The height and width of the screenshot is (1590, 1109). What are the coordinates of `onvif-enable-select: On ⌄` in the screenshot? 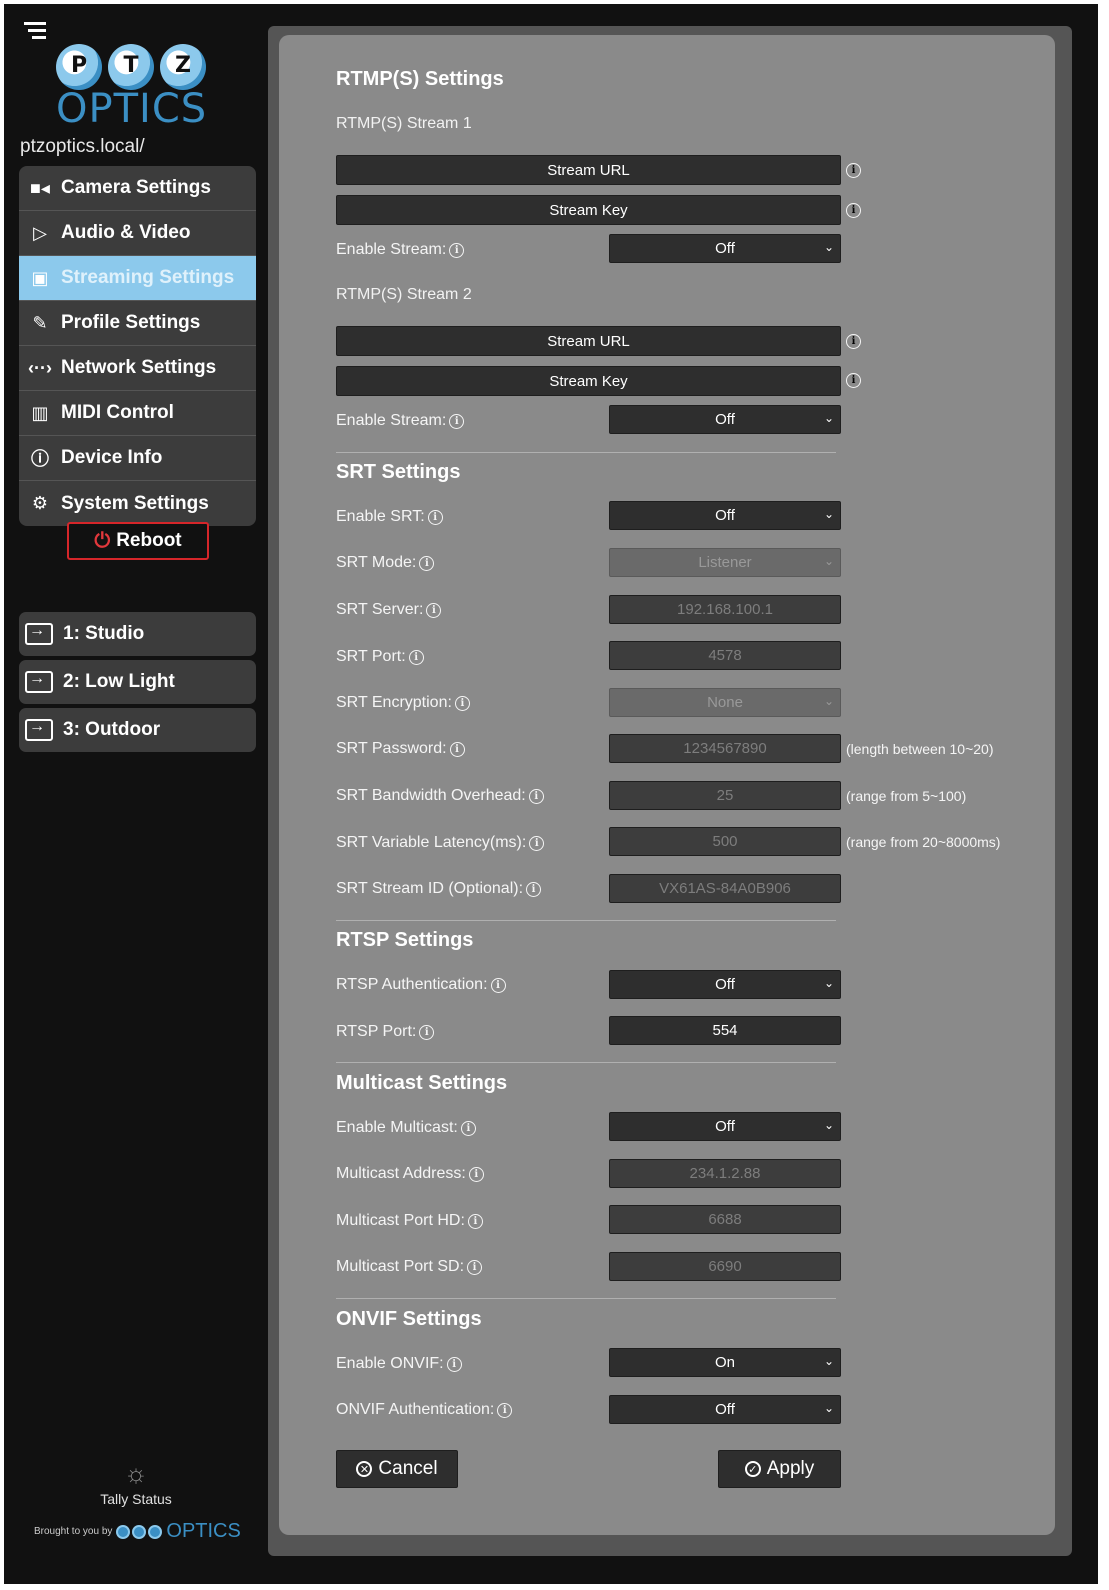 It's located at (725, 1362).